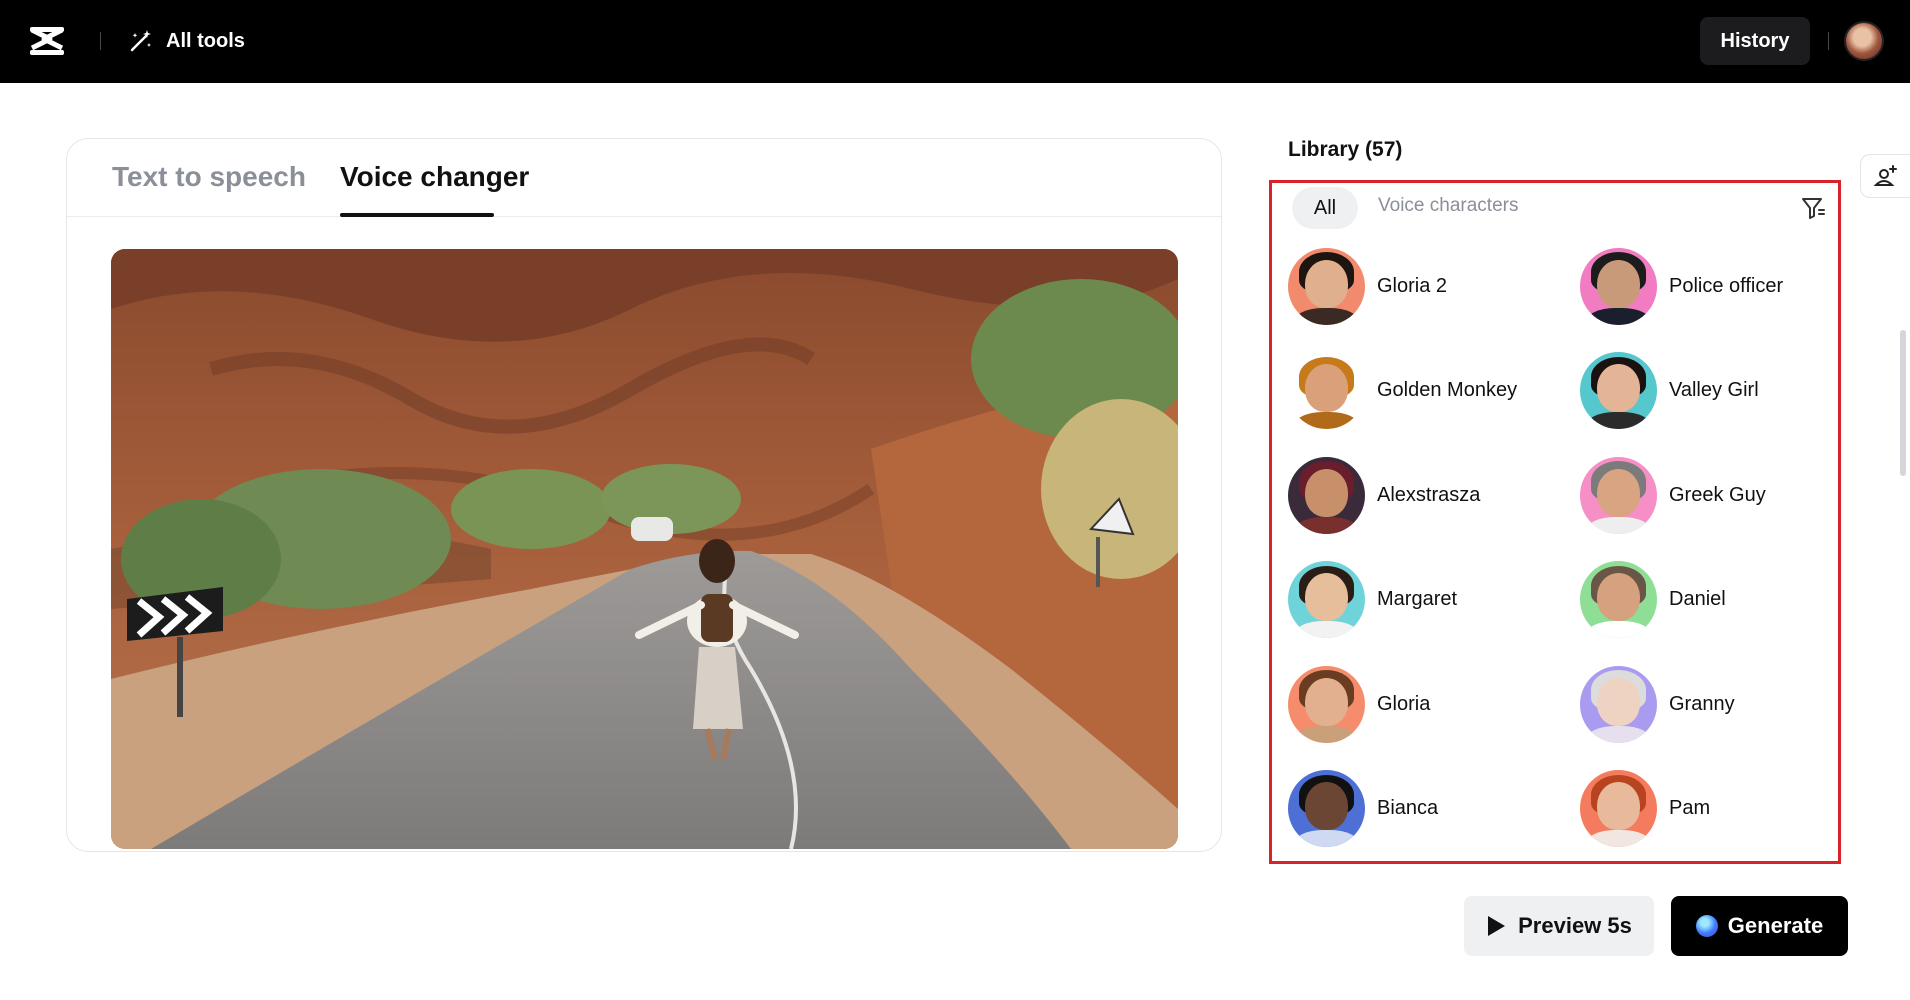 The image size is (1910, 1000). Describe the element at coordinates (1404, 703) in the screenshot. I see `voice-name: Gloria` at that location.